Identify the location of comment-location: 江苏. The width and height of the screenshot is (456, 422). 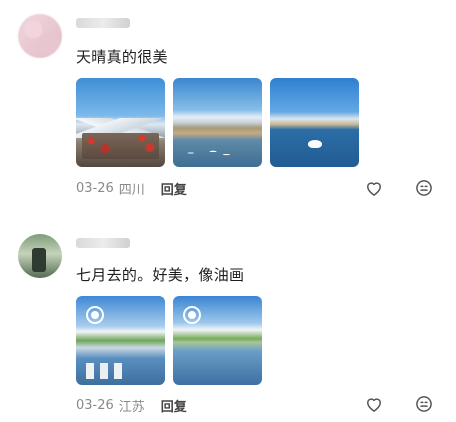
(131, 407).